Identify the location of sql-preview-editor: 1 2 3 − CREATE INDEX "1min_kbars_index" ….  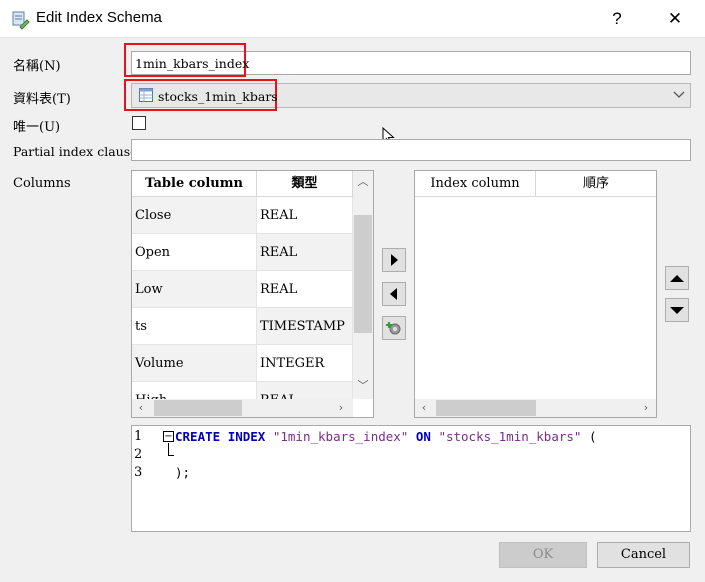
(411, 478).